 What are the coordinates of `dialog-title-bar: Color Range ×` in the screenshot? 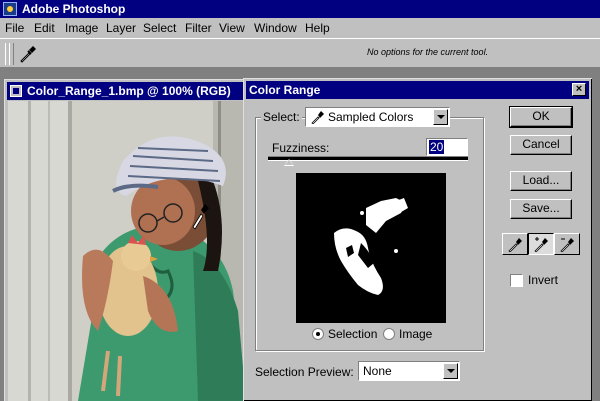 It's located at (417, 90).